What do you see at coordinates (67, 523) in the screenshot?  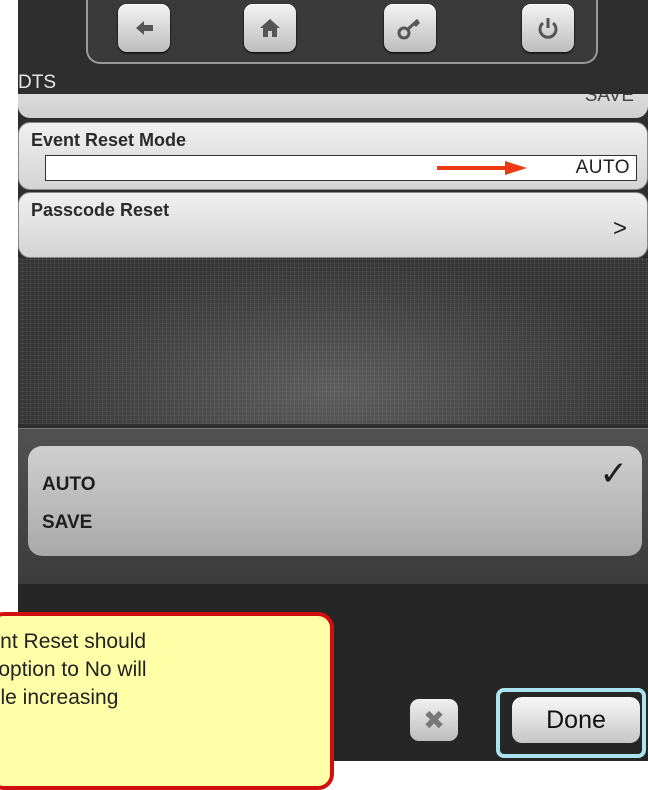 I see `picker-option-save: SAVE` at bounding box center [67, 523].